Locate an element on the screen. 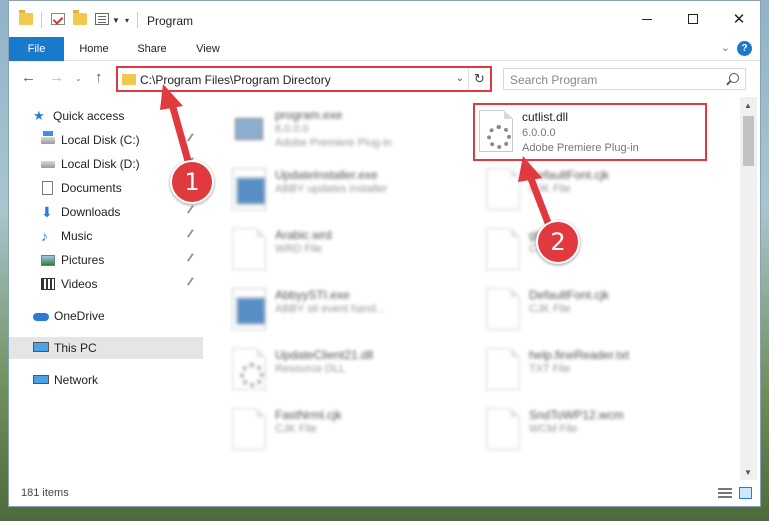 This screenshot has width=769, height=521. sidebar-item-downloads: ⬇ Downloads is located at coordinates (106, 212).